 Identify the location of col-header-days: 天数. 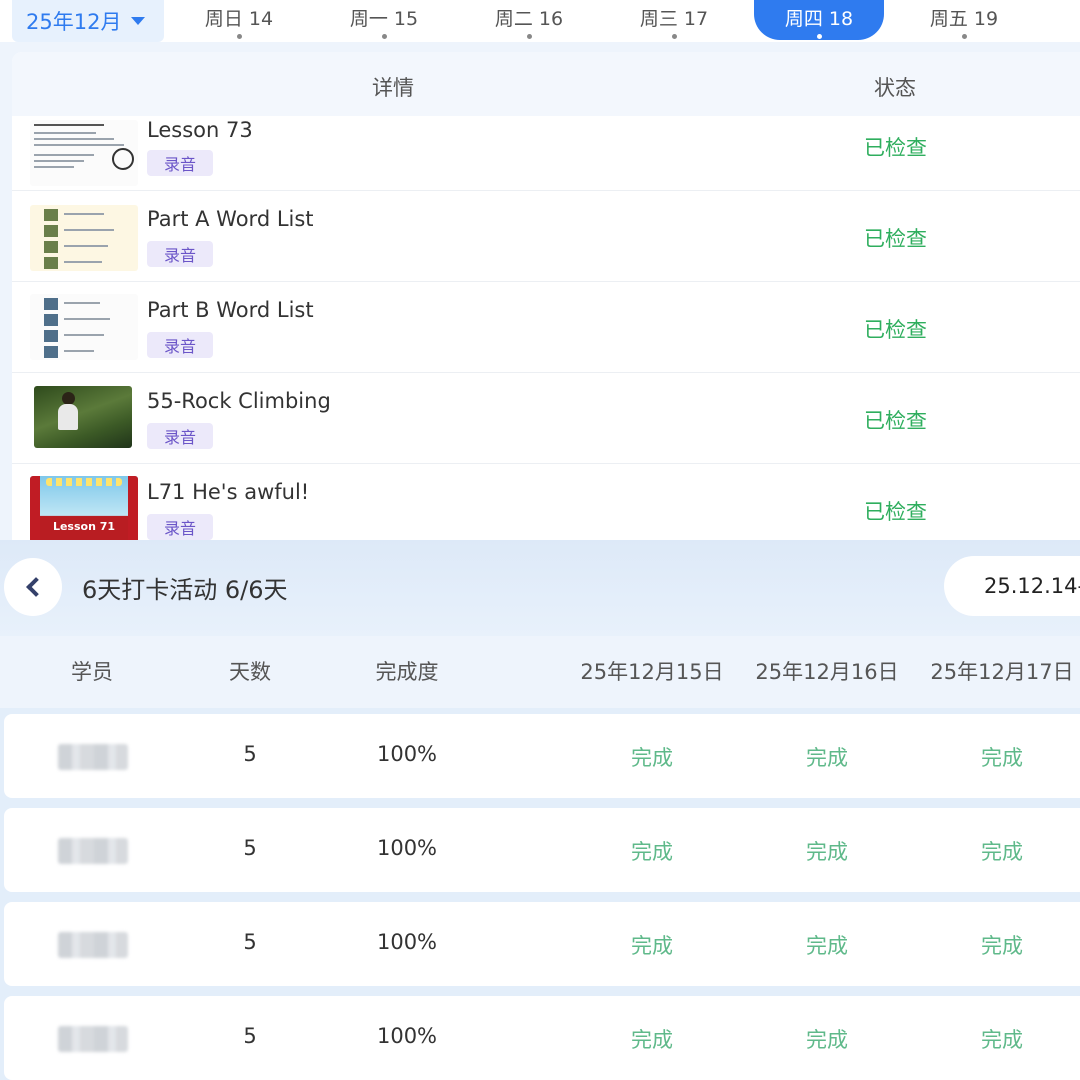
(250, 672).